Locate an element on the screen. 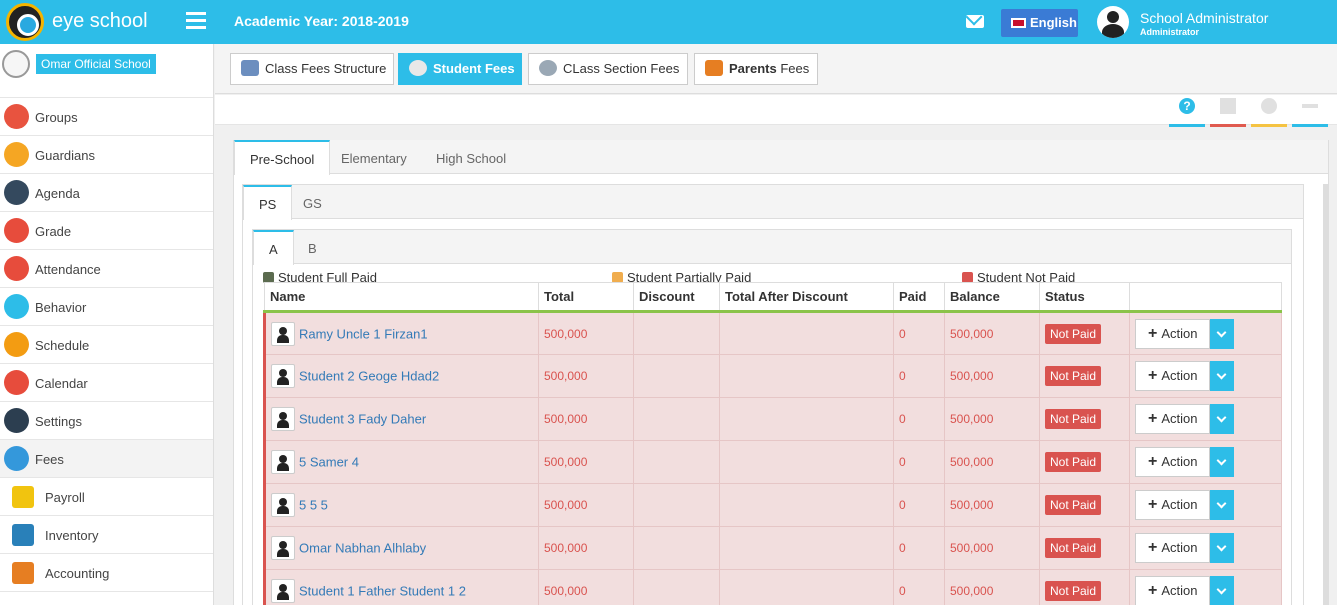 The height and width of the screenshot is (605, 1337). help-control: ? is located at coordinates (1187, 111).